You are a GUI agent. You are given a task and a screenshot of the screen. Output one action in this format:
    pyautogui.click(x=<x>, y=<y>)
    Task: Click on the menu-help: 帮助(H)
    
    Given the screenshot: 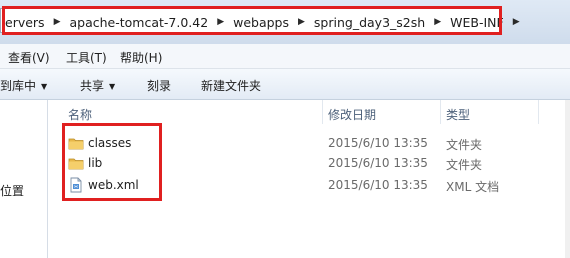 What is the action you would take?
    pyautogui.click(x=141, y=57)
    